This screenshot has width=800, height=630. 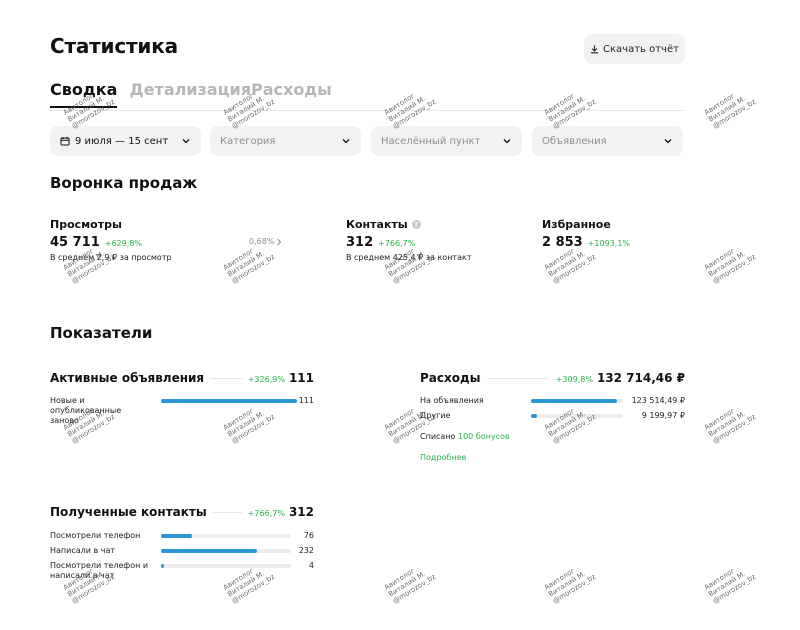 What do you see at coordinates (574, 141) in the screenshot?
I see `ads-filter-placeholder: Объявления` at bounding box center [574, 141].